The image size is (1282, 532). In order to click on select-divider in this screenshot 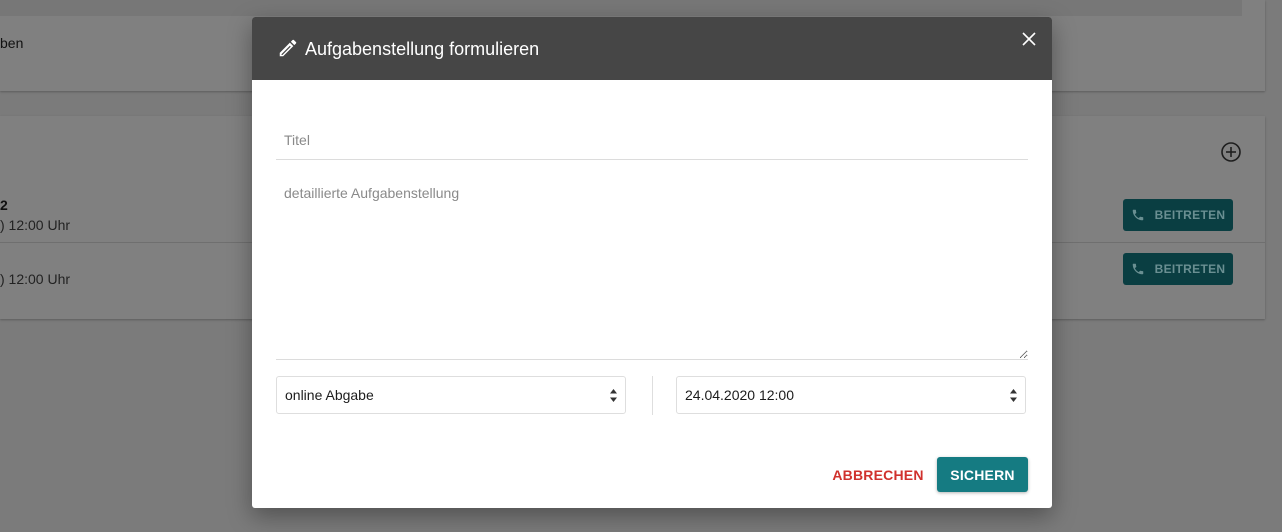, I will do `click(652, 395)`.